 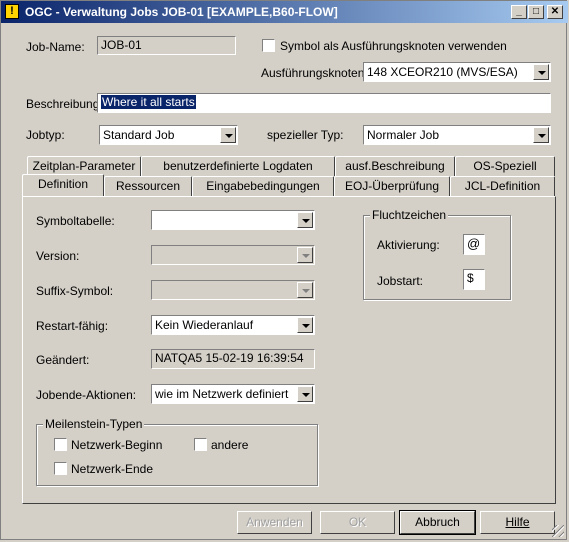 What do you see at coordinates (94, 424) in the screenshot?
I see `milestone-group-title: Meilenstein-Typen` at bounding box center [94, 424].